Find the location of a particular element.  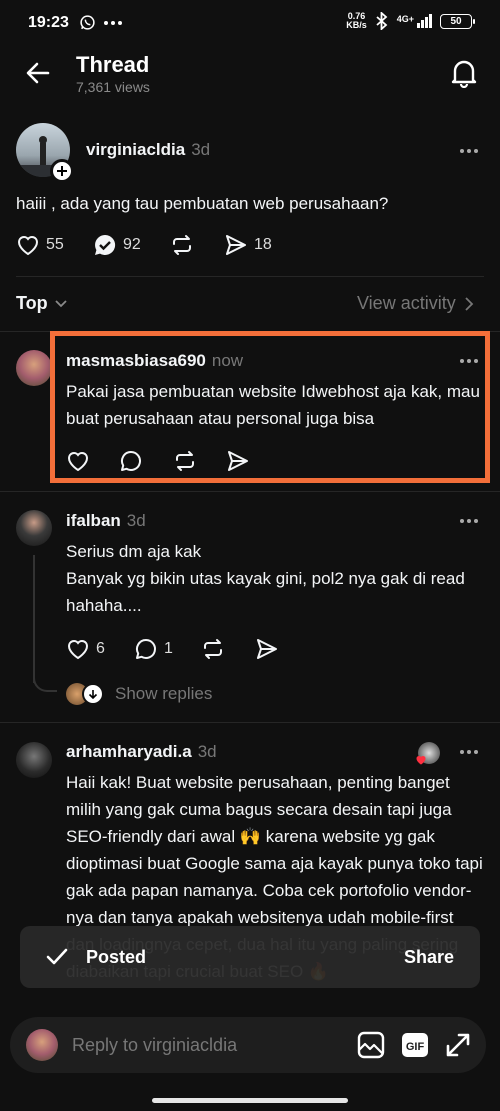

image-button is located at coordinates (371, 1045).